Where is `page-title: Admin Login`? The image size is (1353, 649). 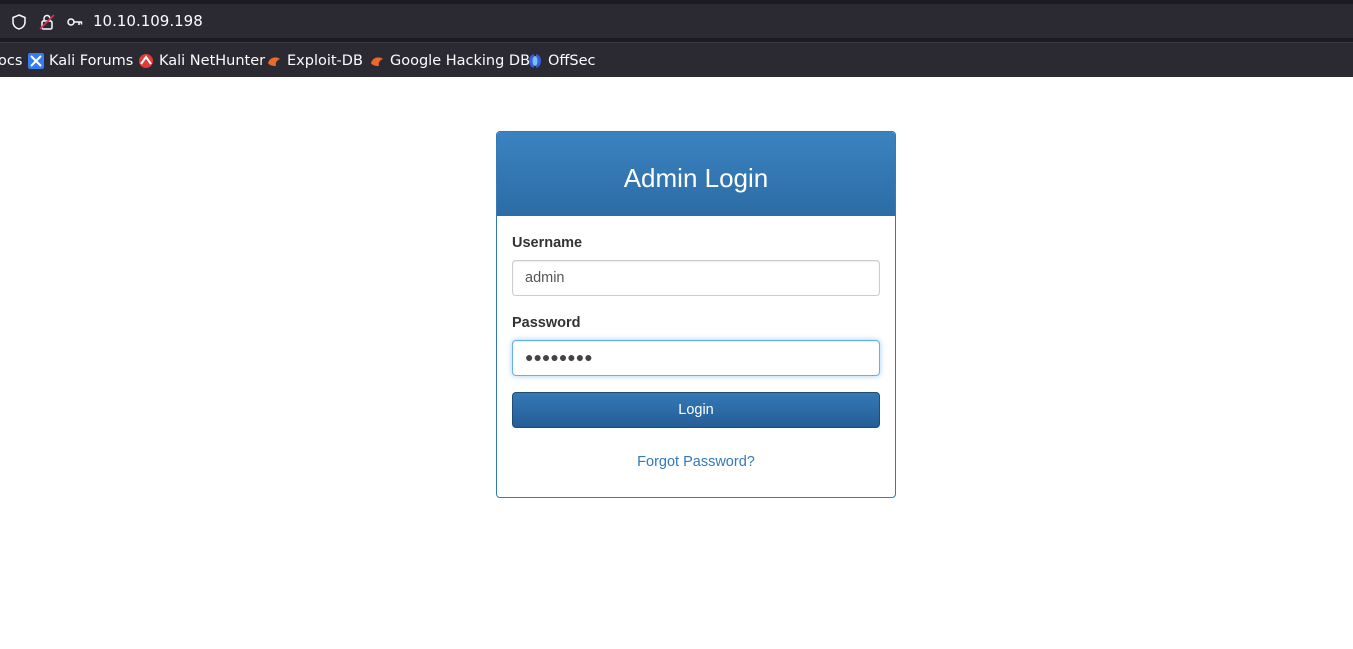
page-title: Admin Login is located at coordinates (696, 178).